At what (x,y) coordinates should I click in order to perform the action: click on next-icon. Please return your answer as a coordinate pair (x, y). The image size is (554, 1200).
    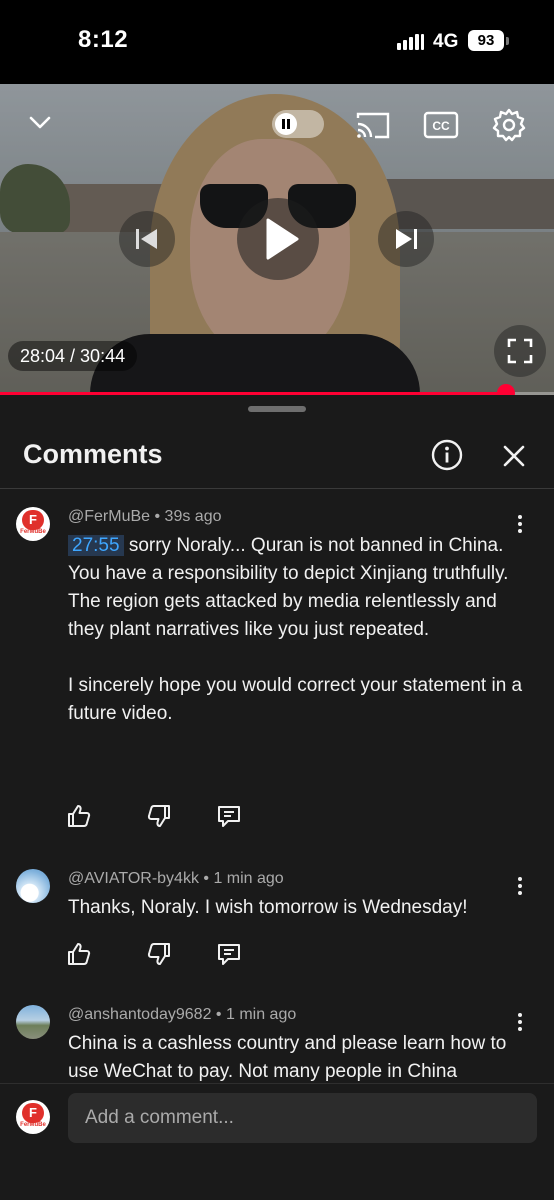
    Looking at the image, I should click on (406, 239).